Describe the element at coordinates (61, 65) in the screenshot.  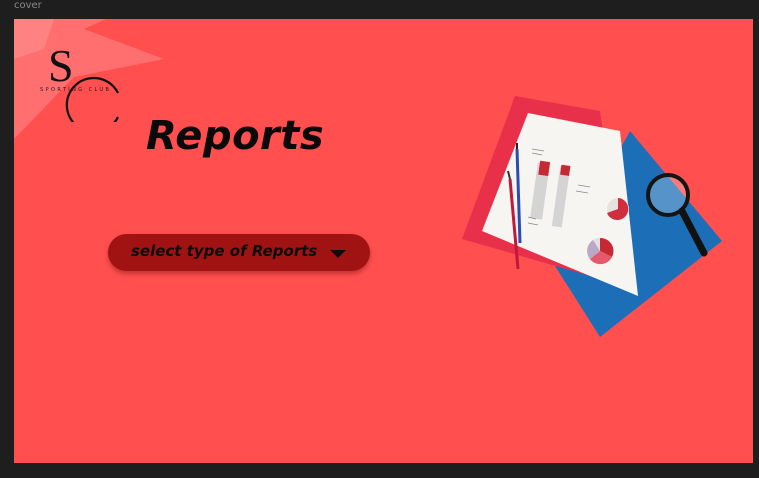
I see `logo-monogram-s: S` at that location.